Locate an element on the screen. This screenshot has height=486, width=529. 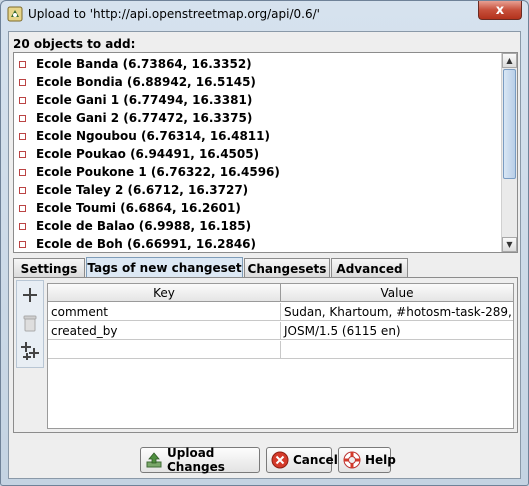
delete-icon is located at coordinates (30, 323).